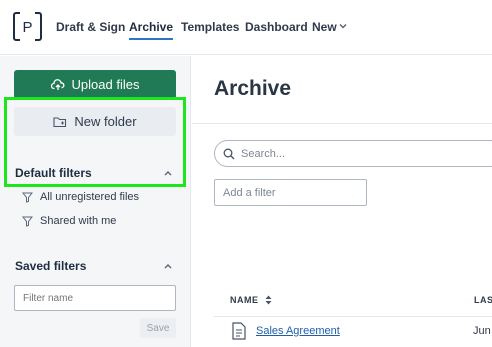  I want to click on nav-archive: Archive, so click(151, 30).